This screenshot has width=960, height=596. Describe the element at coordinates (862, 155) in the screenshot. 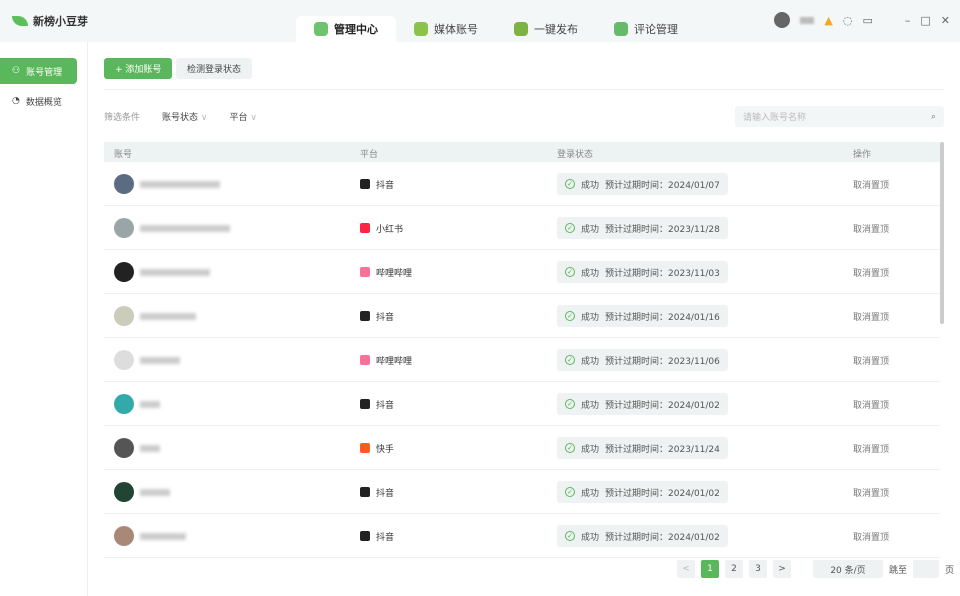

I see `header-actions: 操作` at that location.